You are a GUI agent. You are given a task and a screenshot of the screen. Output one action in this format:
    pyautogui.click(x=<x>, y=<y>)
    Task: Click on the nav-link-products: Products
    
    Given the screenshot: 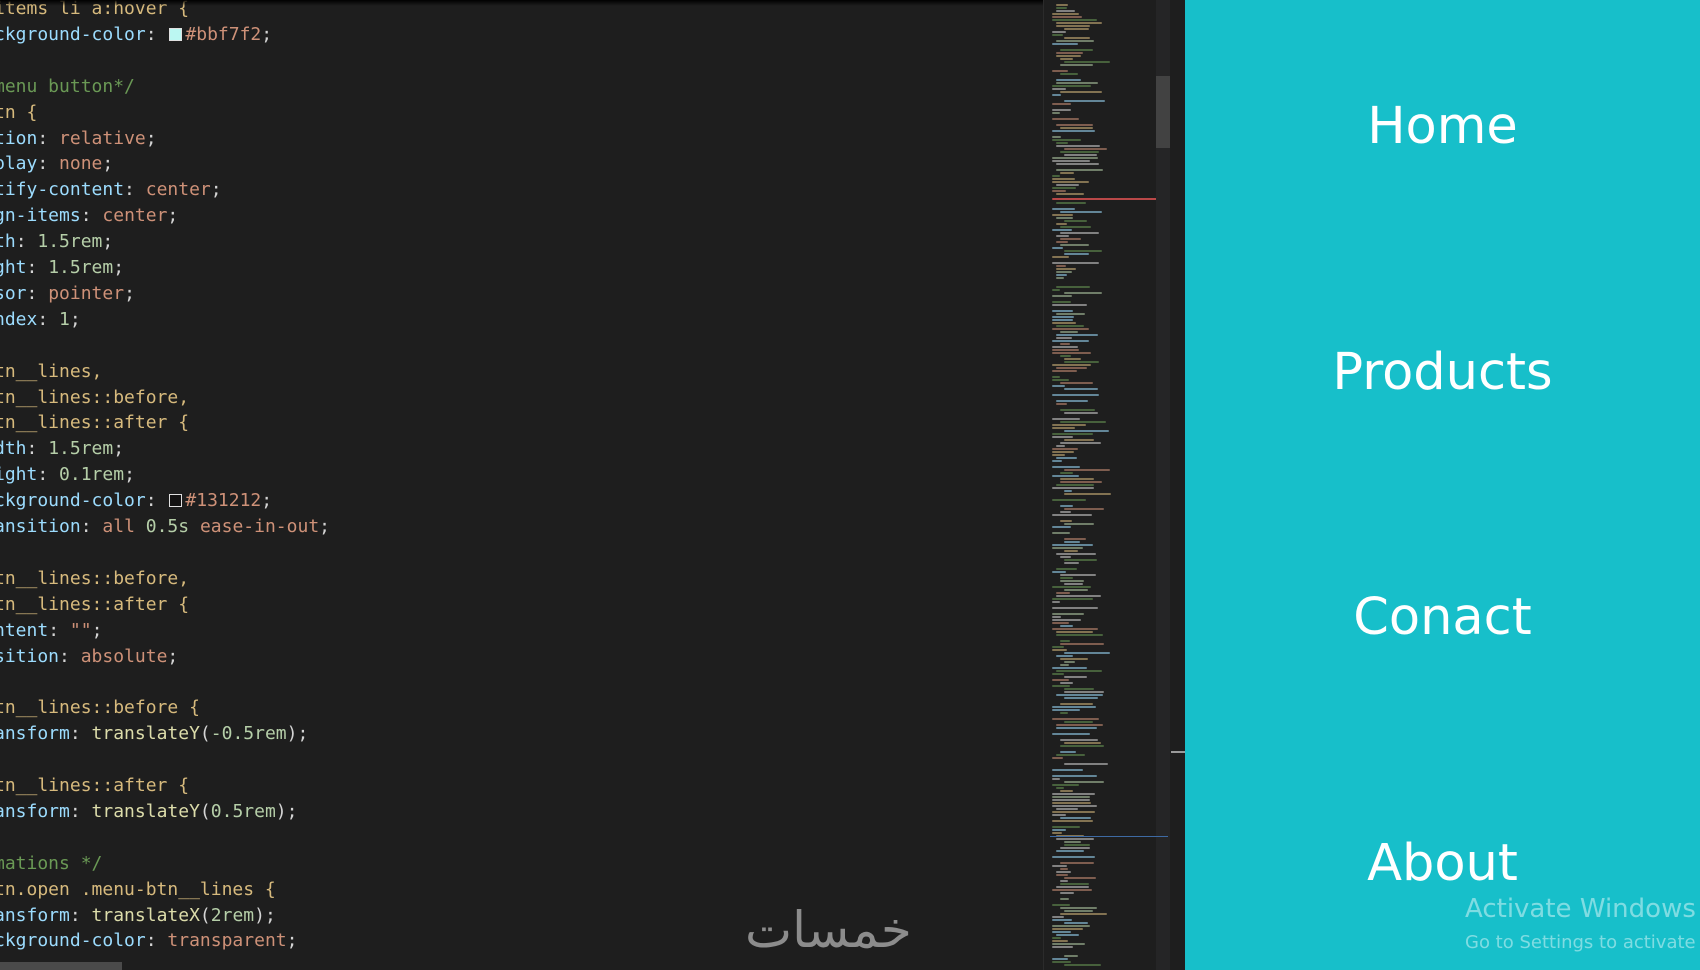 What is the action you would take?
    pyautogui.click(x=1442, y=373)
    